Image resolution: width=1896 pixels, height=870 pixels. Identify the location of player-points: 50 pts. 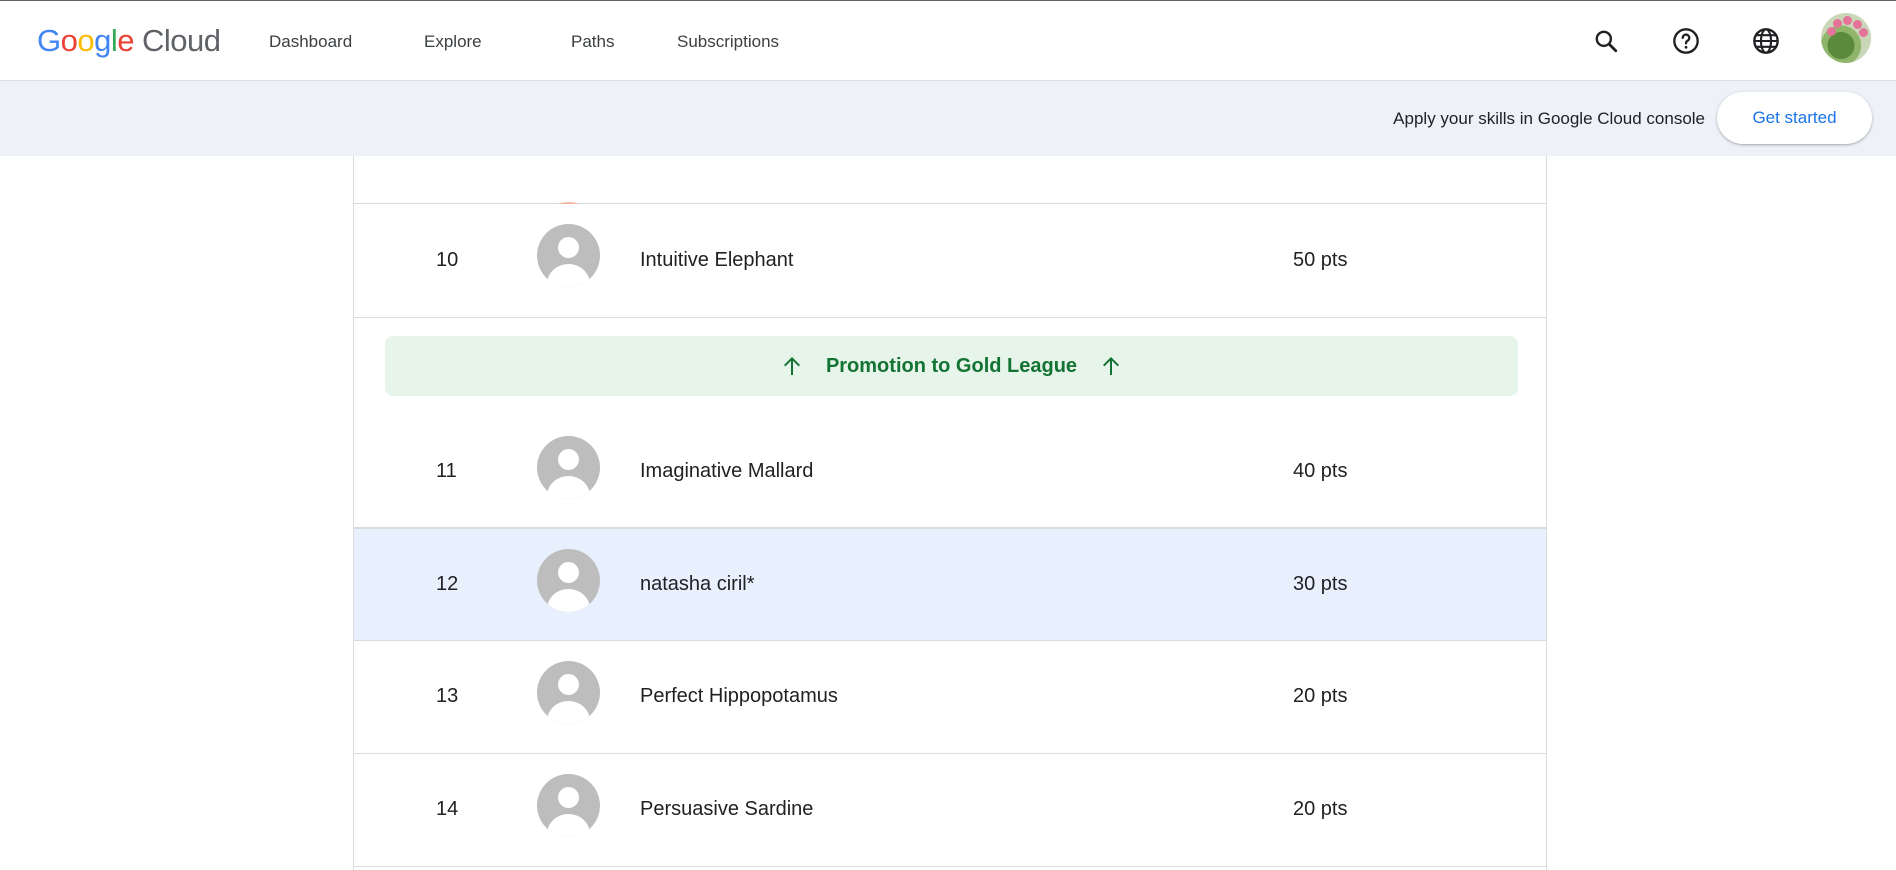
(1320, 260).